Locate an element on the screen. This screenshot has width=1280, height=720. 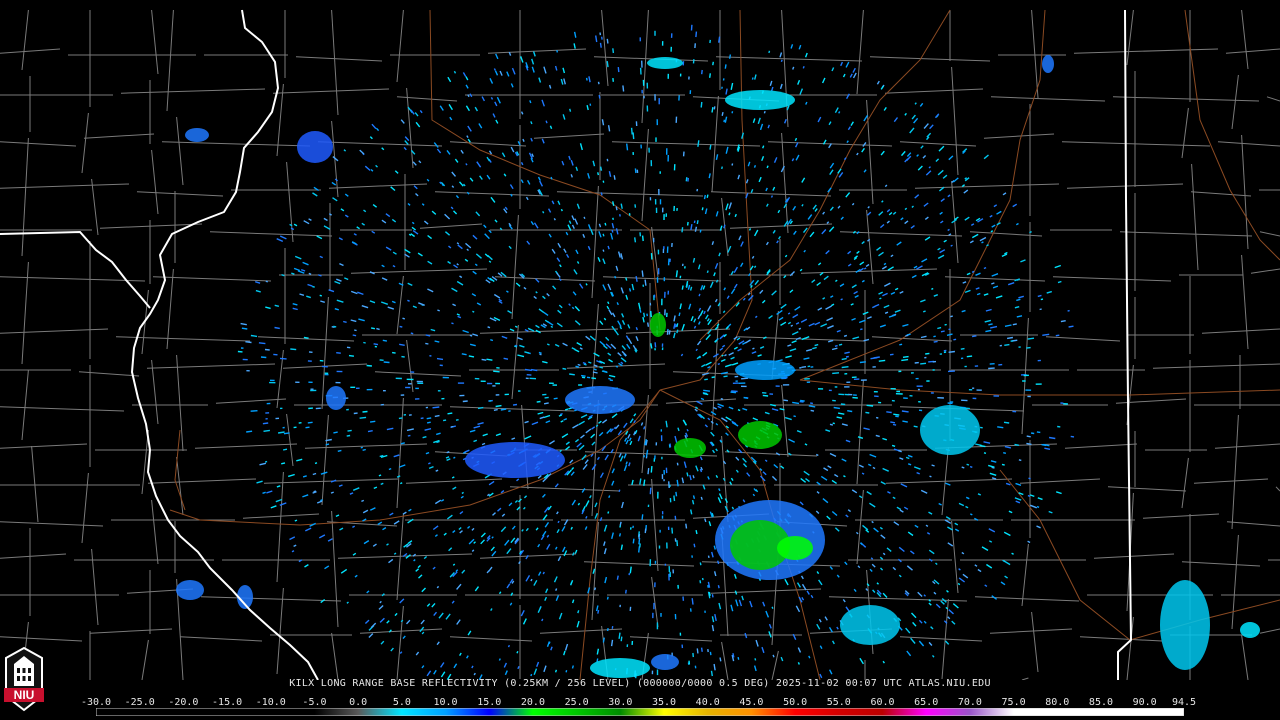
color-scale-label: -20.0 is located at coordinates (183, 702).